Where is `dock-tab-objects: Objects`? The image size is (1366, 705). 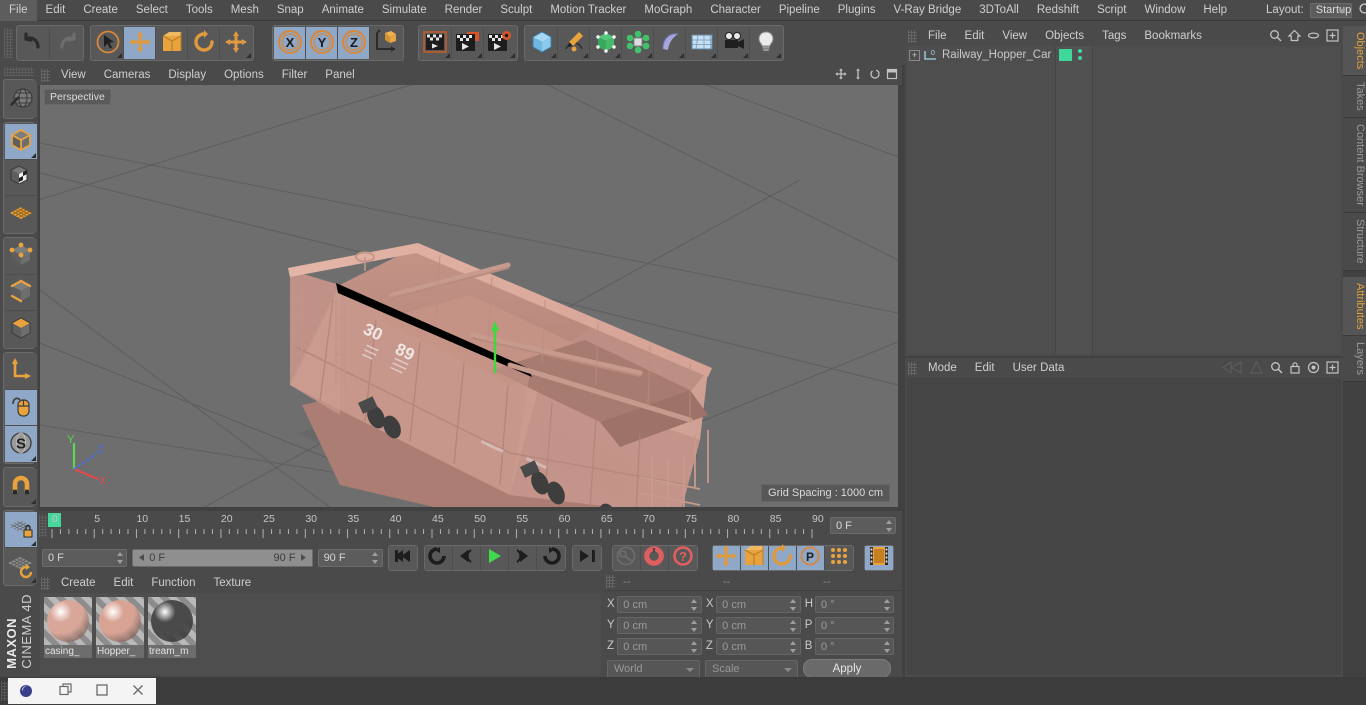
dock-tab-objects: Objects is located at coordinates (1354, 51).